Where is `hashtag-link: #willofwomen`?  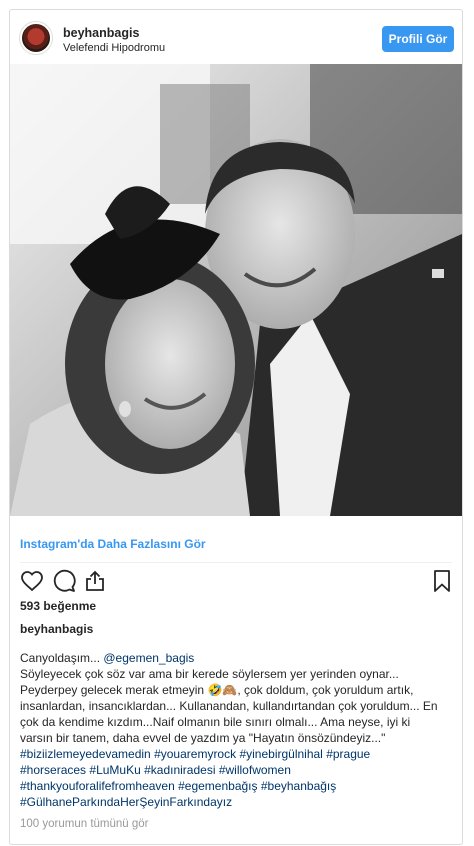 hashtag-link: #willofwomen is located at coordinates (255, 770).